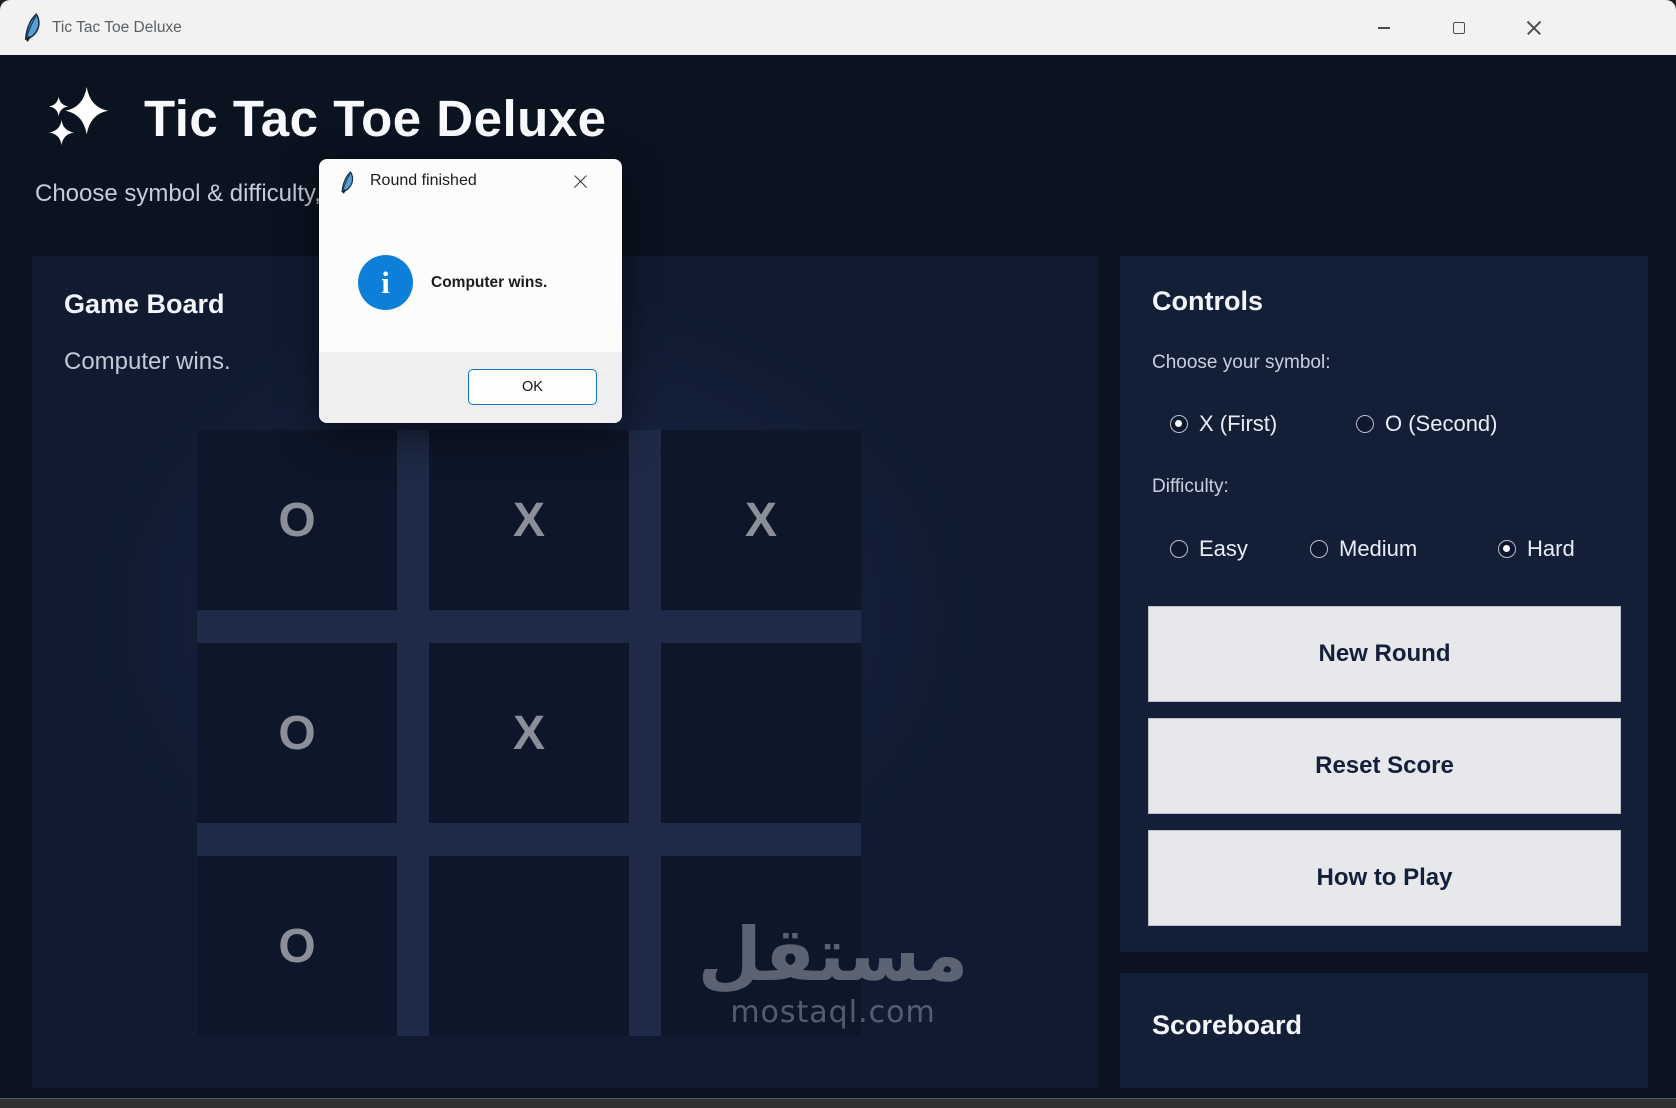 Image resolution: width=1676 pixels, height=1108 pixels. I want to click on close-icon, so click(1534, 28).